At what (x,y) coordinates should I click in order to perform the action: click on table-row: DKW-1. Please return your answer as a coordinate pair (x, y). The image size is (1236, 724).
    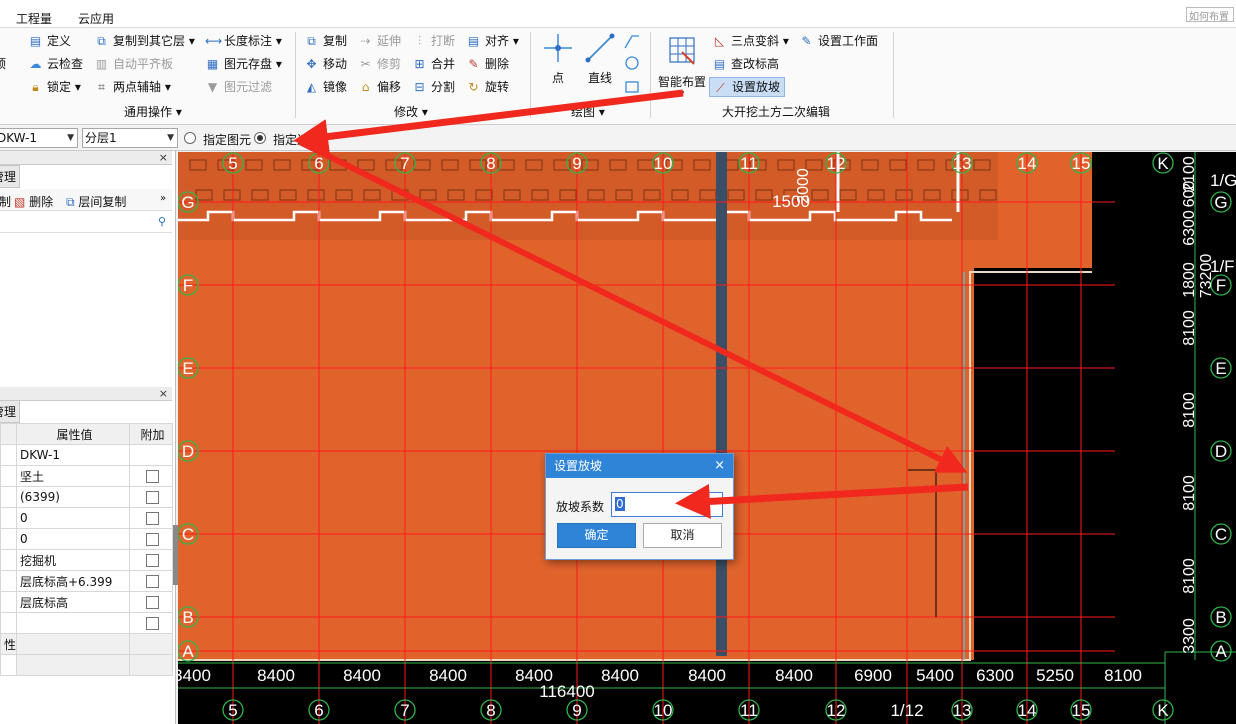
    Looking at the image, I should click on (86, 455).